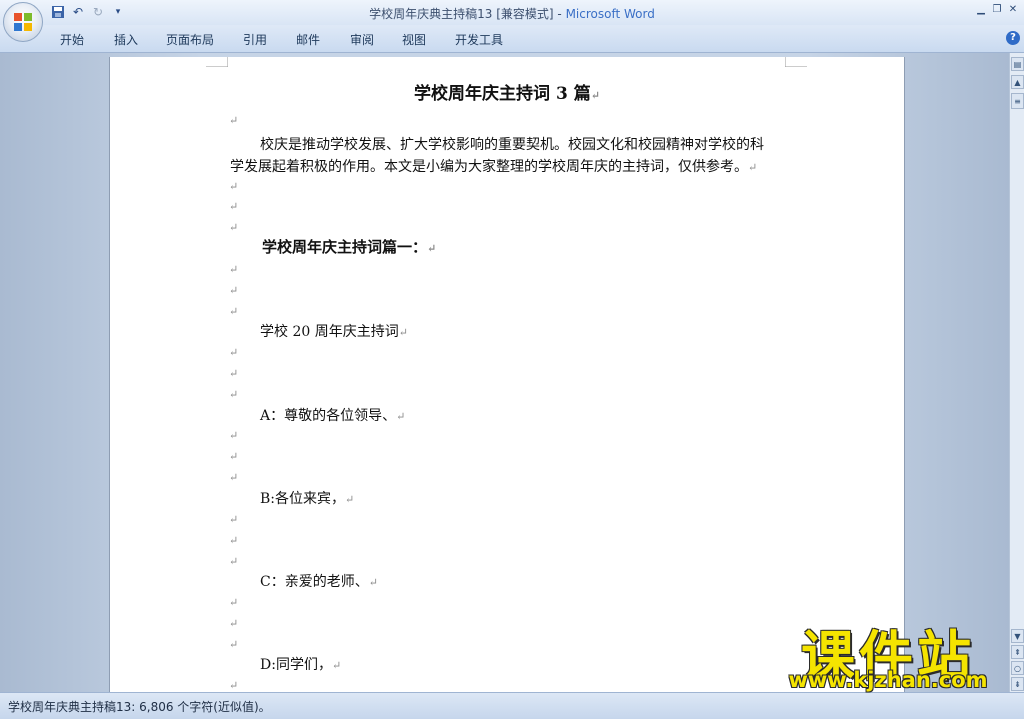 This screenshot has width=1024, height=719. What do you see at coordinates (72, 39) in the screenshot?
I see `tab-home: 开始` at bounding box center [72, 39].